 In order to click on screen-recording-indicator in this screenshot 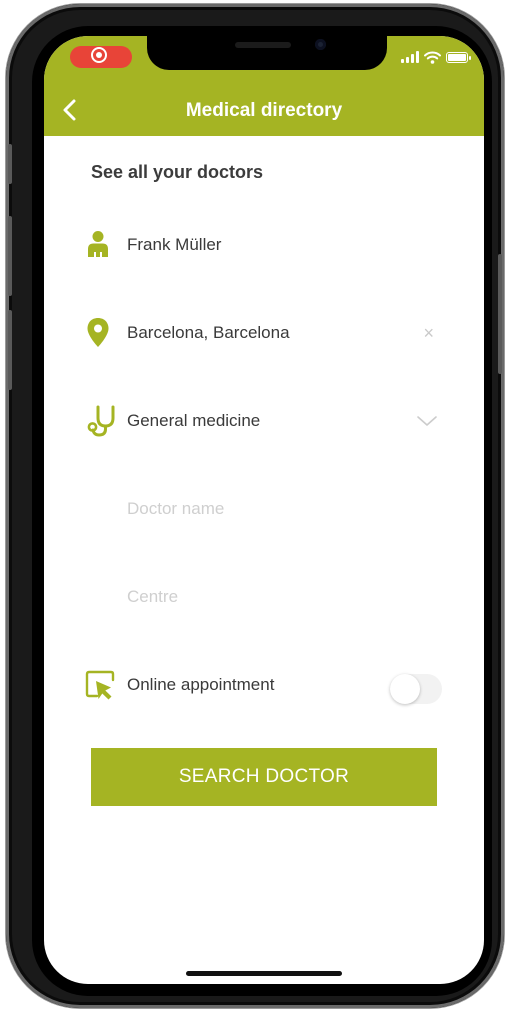, I will do `click(101, 57)`.